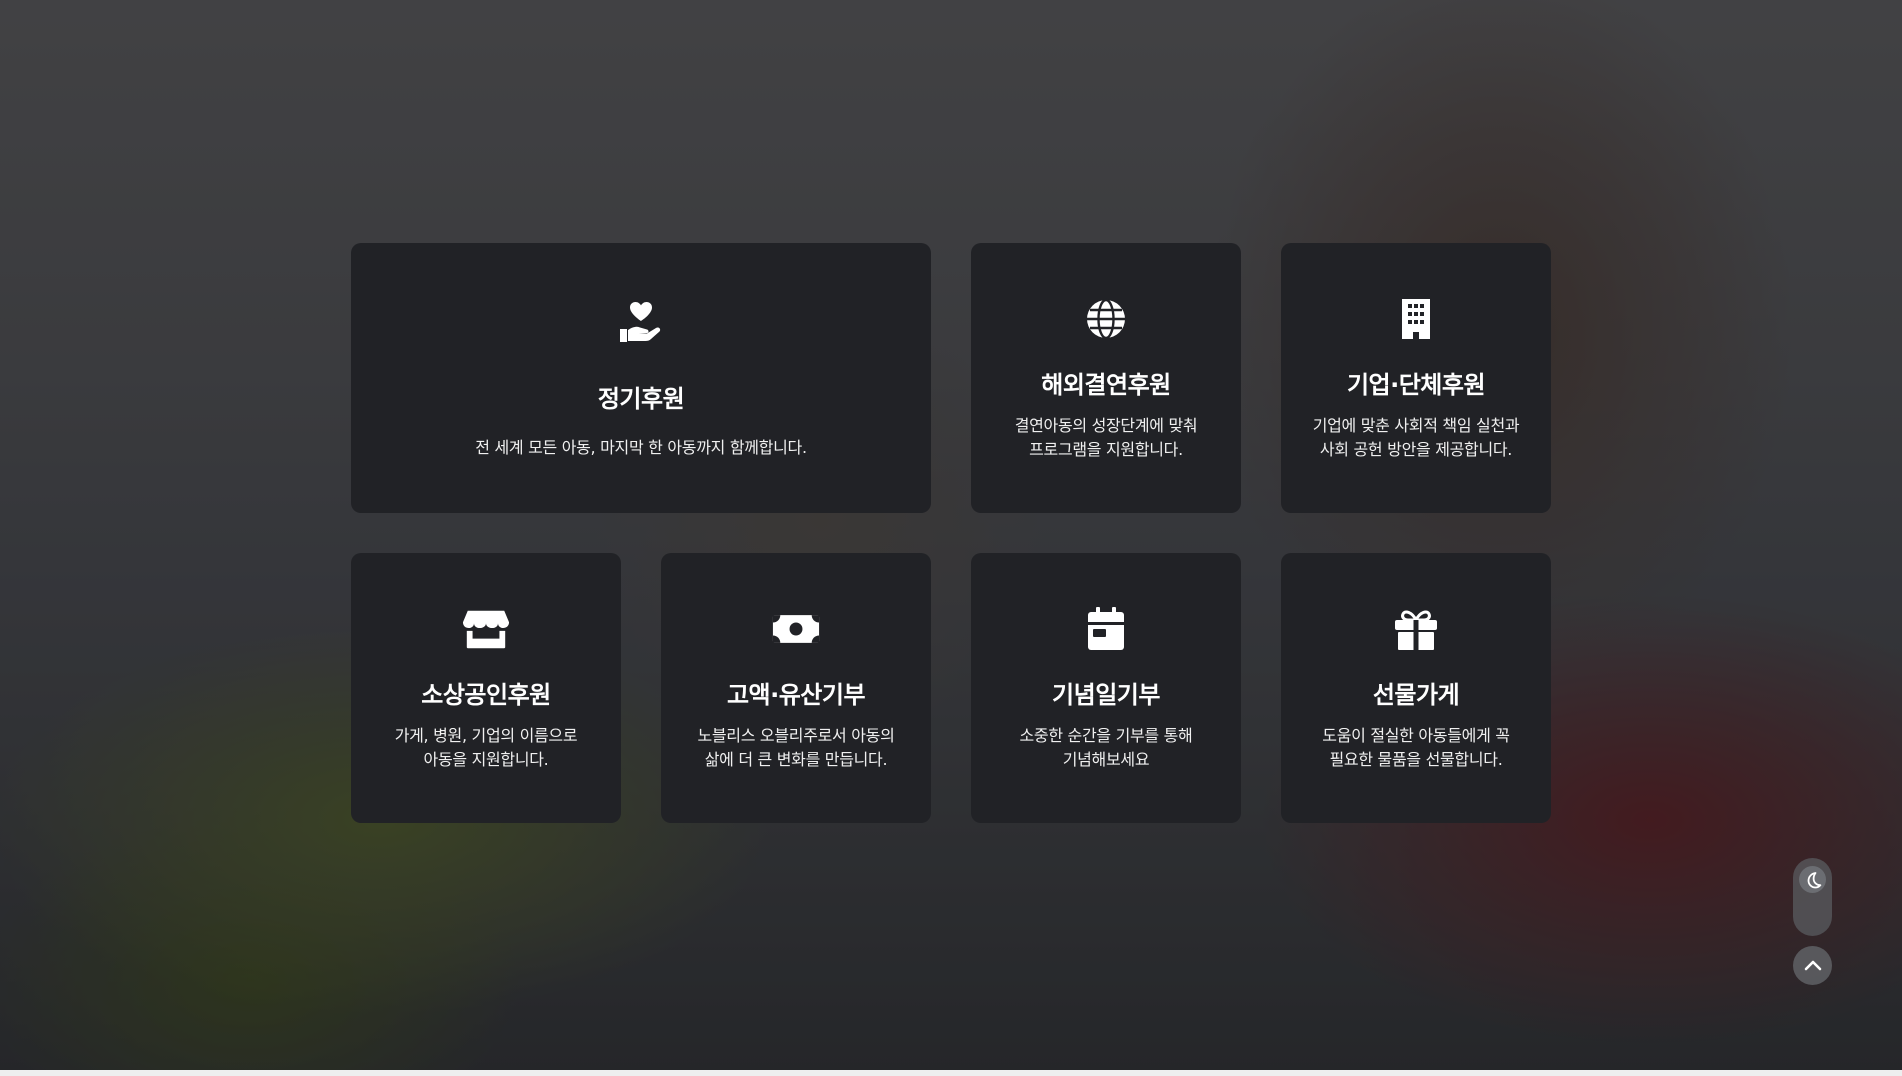  Describe the element at coordinates (486, 735) in the screenshot. I see `card-description-line: 가게, 병원, 기업의 이름으로` at that location.